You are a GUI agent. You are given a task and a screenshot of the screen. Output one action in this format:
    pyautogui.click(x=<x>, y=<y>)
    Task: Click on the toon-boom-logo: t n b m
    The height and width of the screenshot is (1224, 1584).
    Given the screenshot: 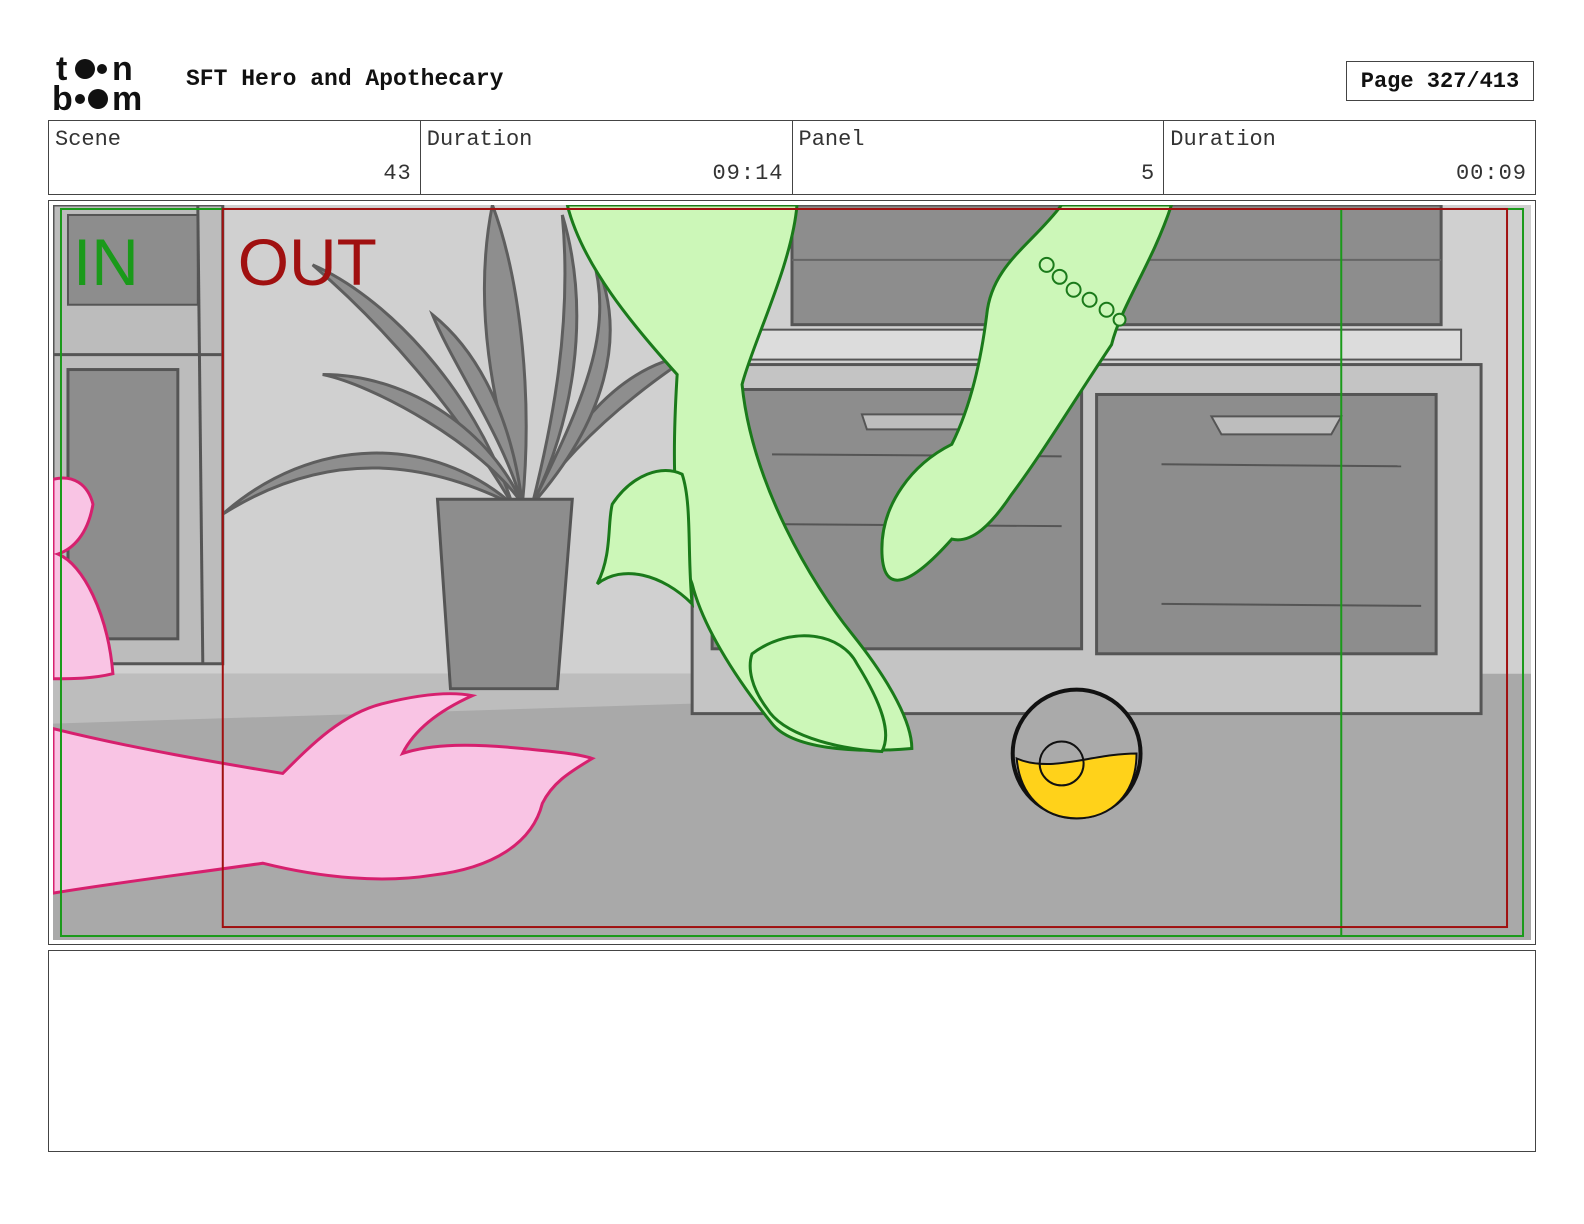 What is the action you would take?
    pyautogui.click(x=97, y=82)
    